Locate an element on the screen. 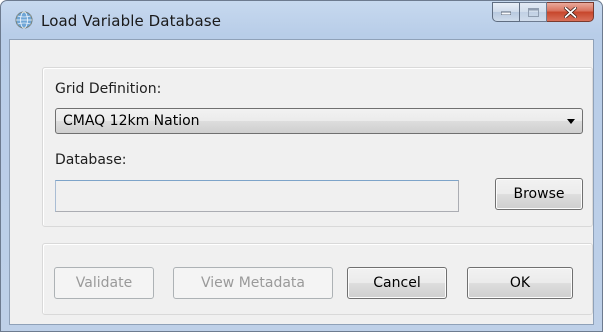 This screenshot has height=334, width=605. maximize-icon is located at coordinates (533, 12).